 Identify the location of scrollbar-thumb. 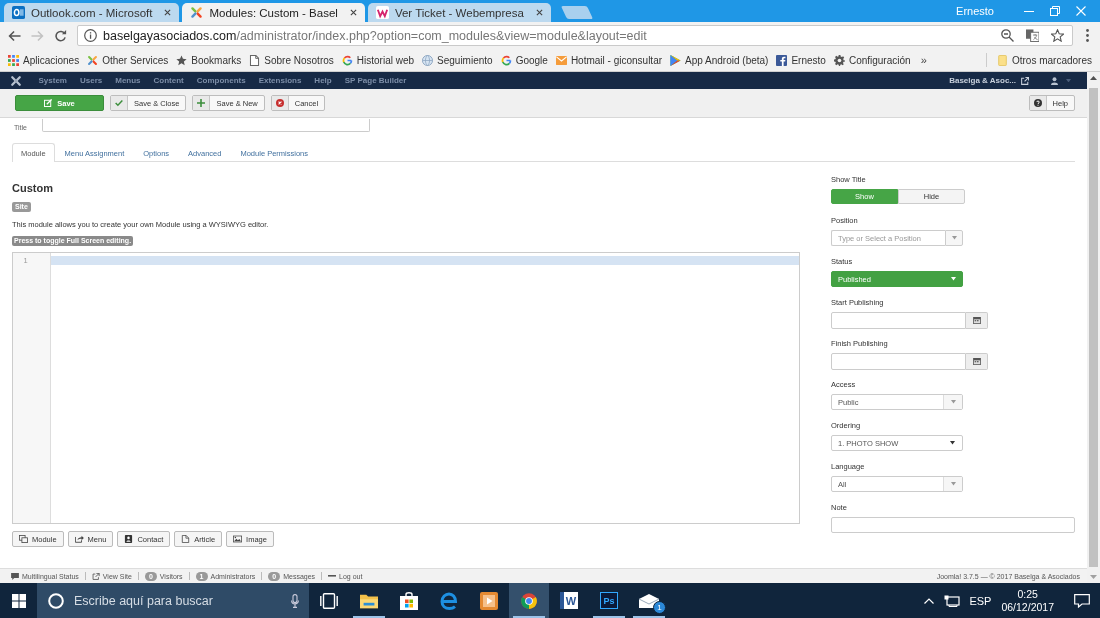
(1093, 327).